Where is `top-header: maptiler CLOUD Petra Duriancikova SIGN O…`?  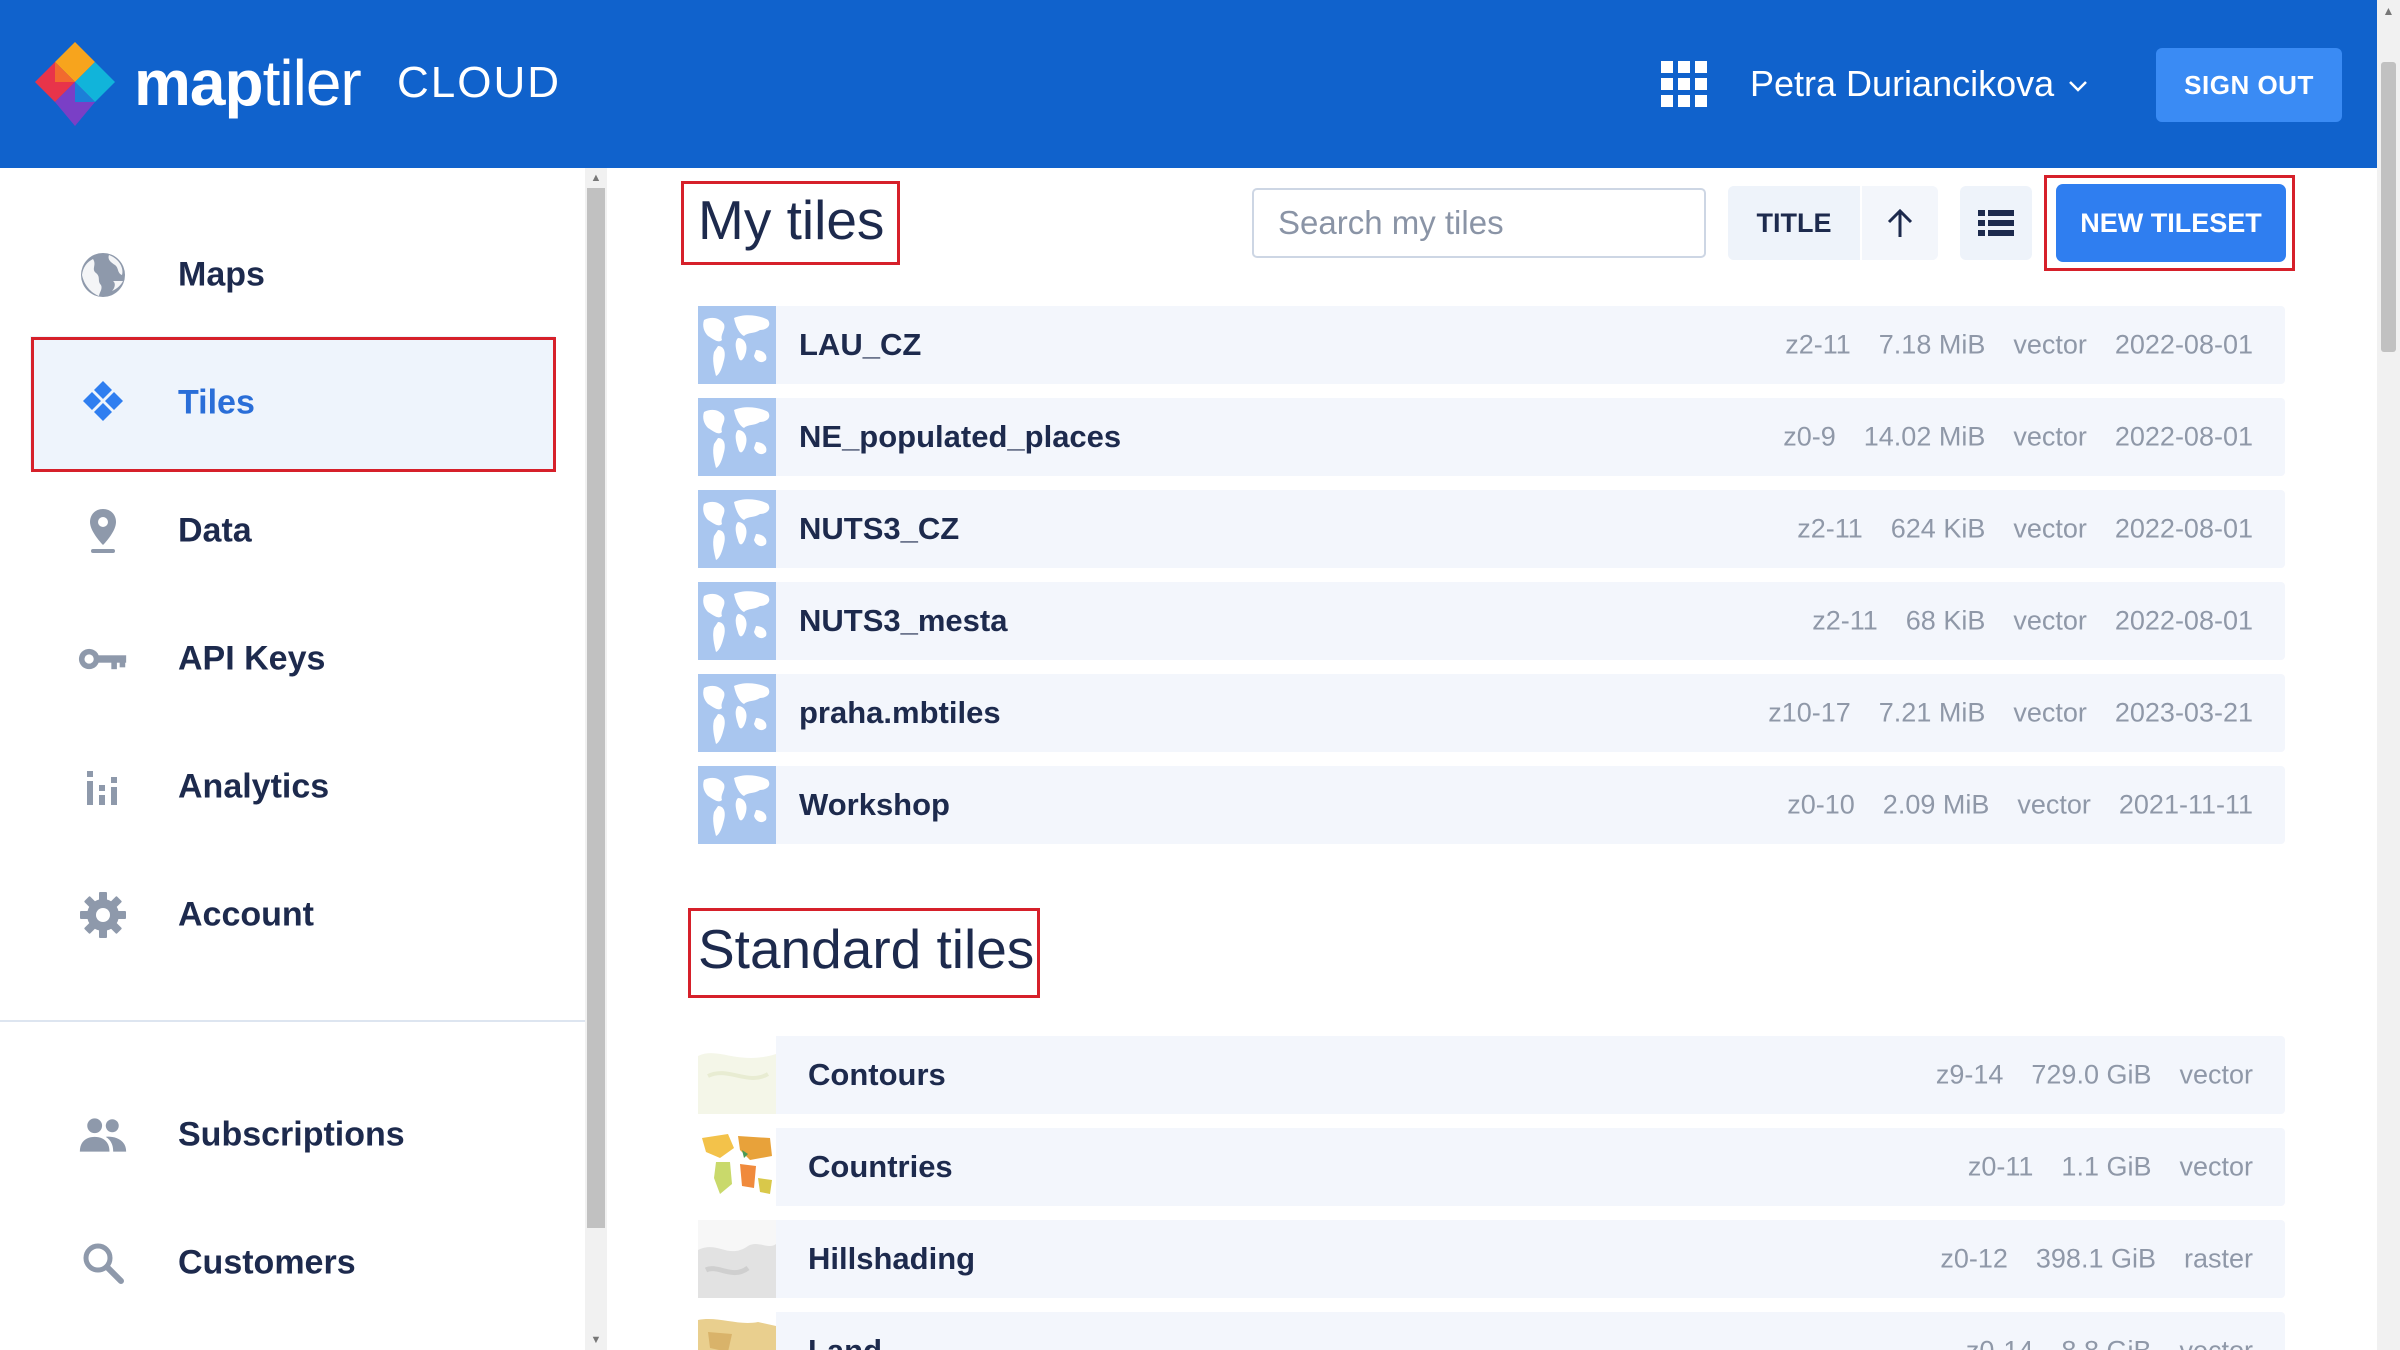 top-header: maptiler CLOUD Petra Duriancikova SIGN O… is located at coordinates (1188, 84).